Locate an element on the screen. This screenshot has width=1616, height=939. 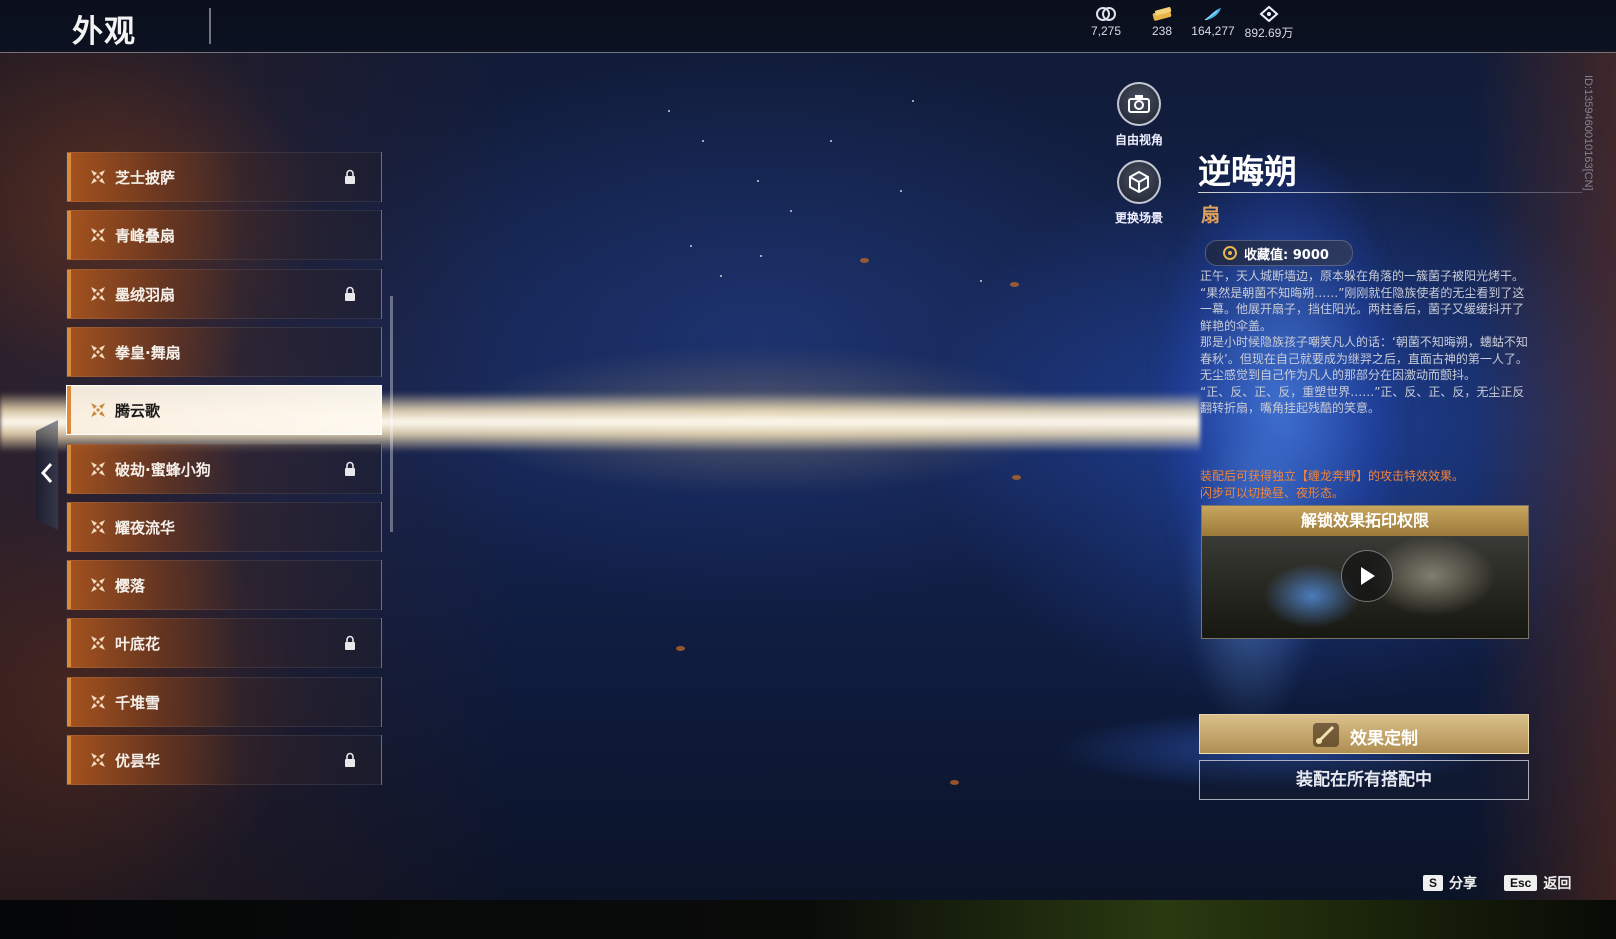
name-underline is located at coordinates (1390, 192).